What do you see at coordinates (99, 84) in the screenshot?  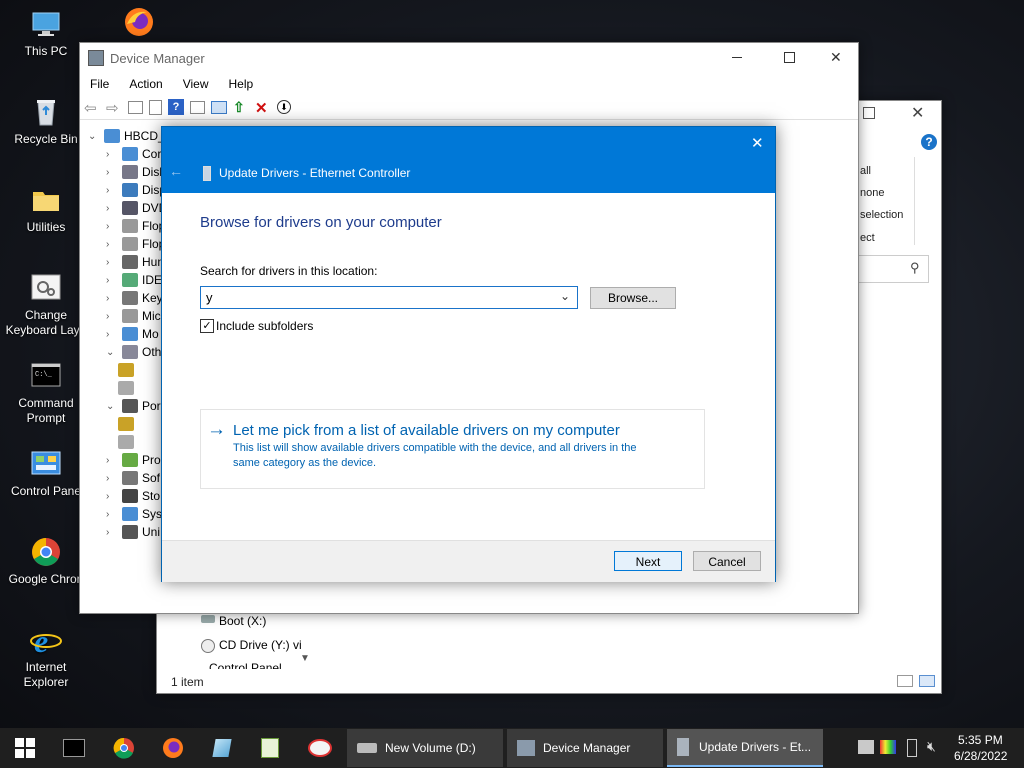 I see `menu-file: File` at bounding box center [99, 84].